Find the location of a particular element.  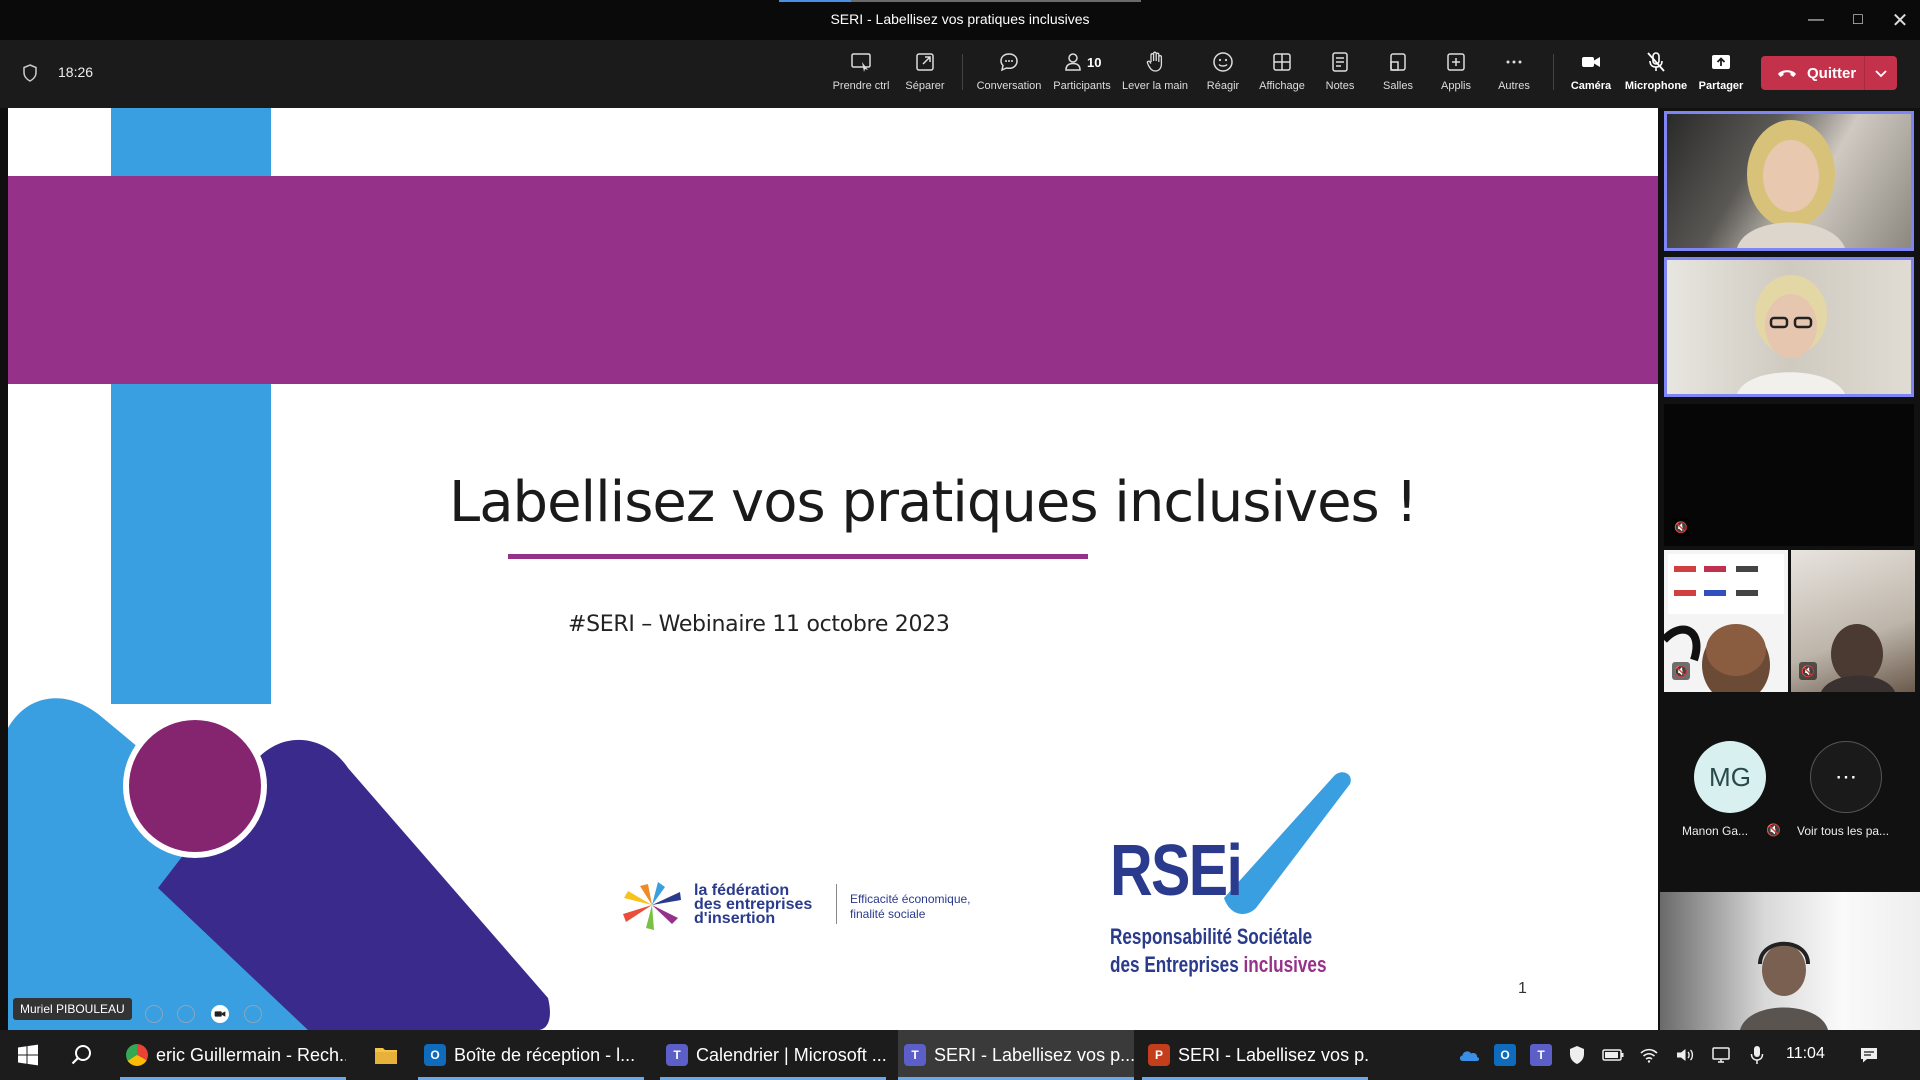

see-all-participants-button: ⋯ is located at coordinates (1846, 777).